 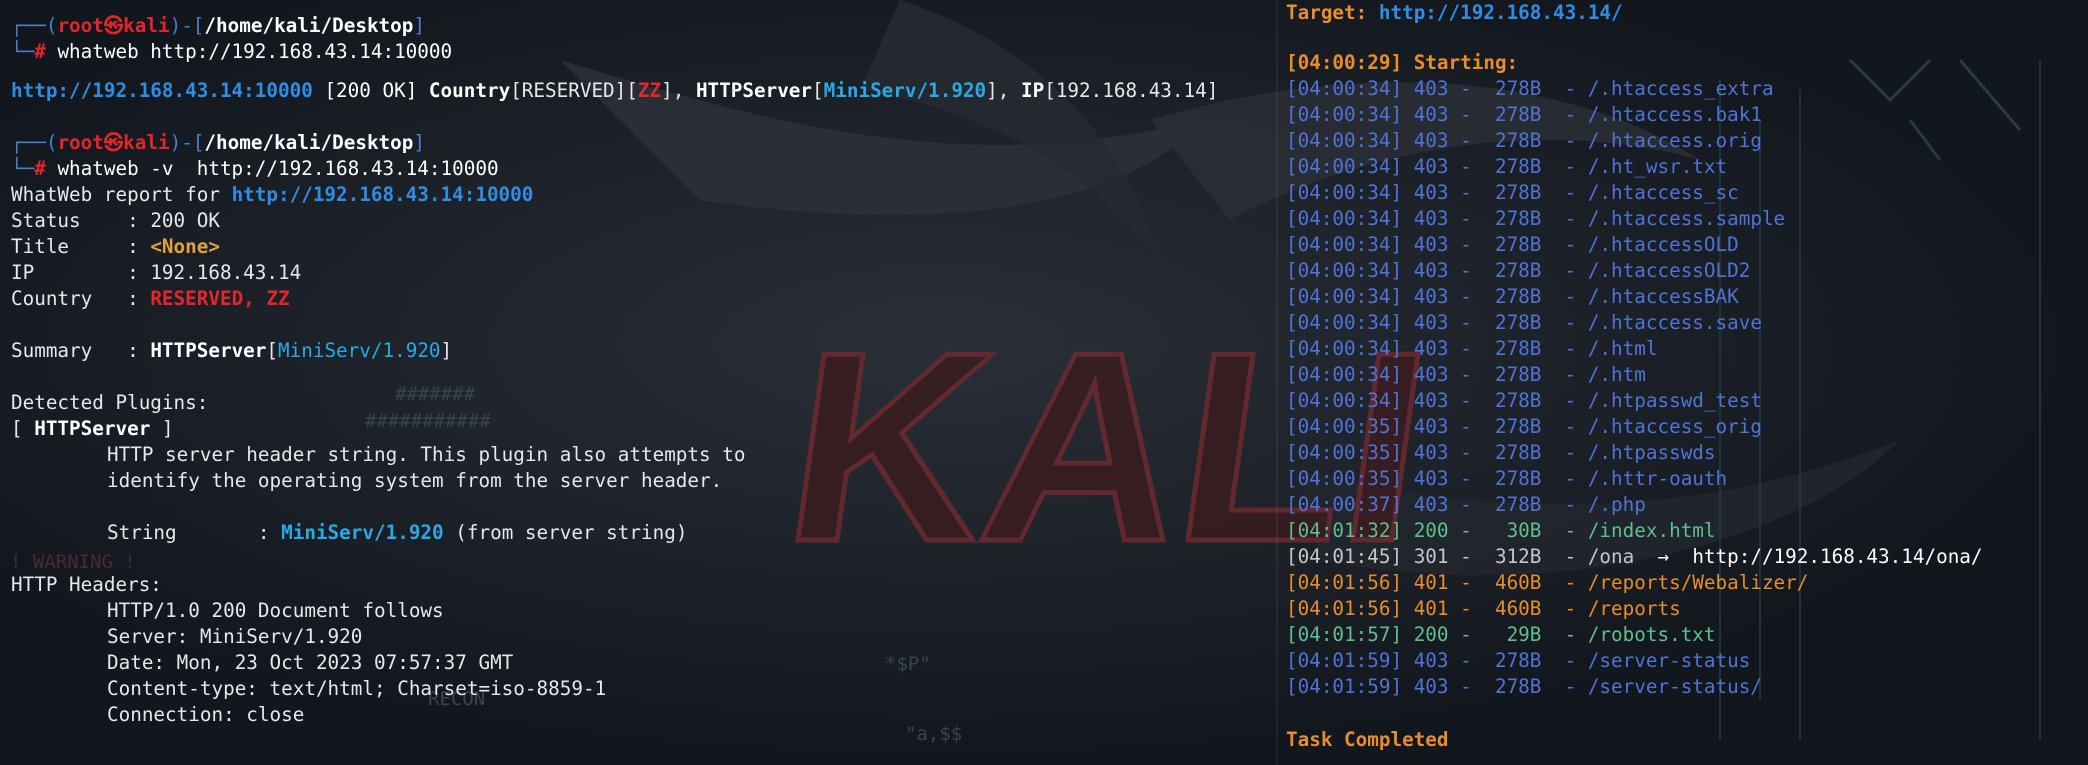 I want to click on dirsearch-result-row: [04:00:34] 403 - 278B - /.htaccess.orig, so click(x=1524, y=140).